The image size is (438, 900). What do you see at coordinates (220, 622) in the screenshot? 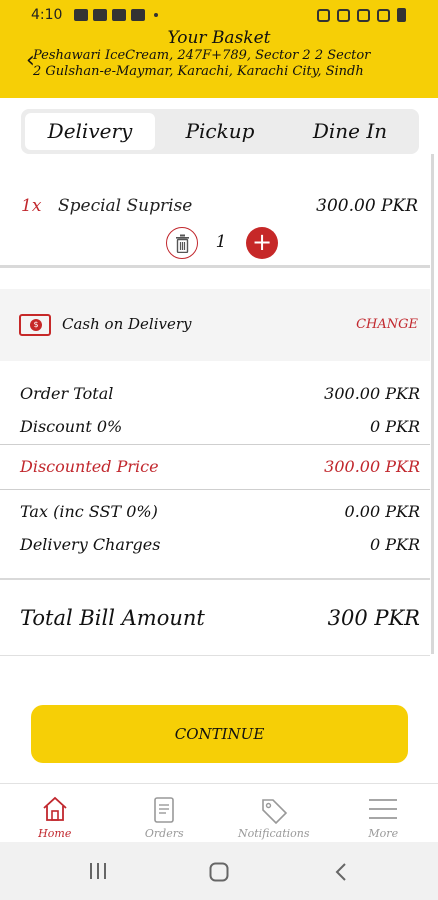
I see `total-bill-row: Total Bill Amount 300 PKR` at bounding box center [220, 622].